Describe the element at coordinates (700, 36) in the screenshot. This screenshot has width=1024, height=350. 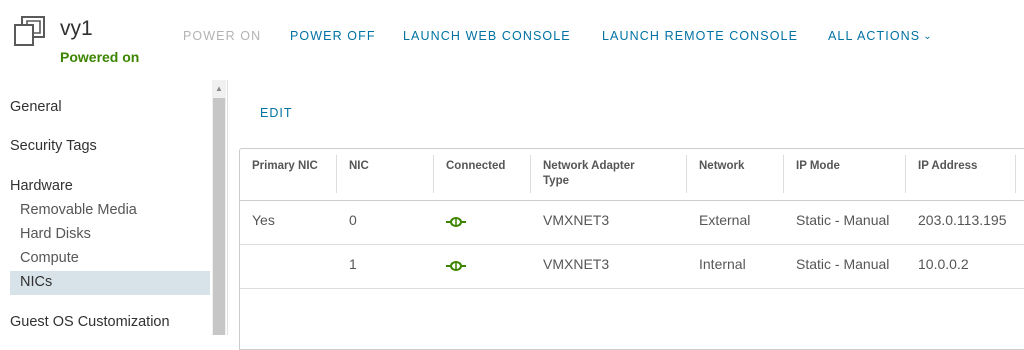
I see `launch-remote-console-button: LAUNCH REMOTE CONSOLE` at that location.